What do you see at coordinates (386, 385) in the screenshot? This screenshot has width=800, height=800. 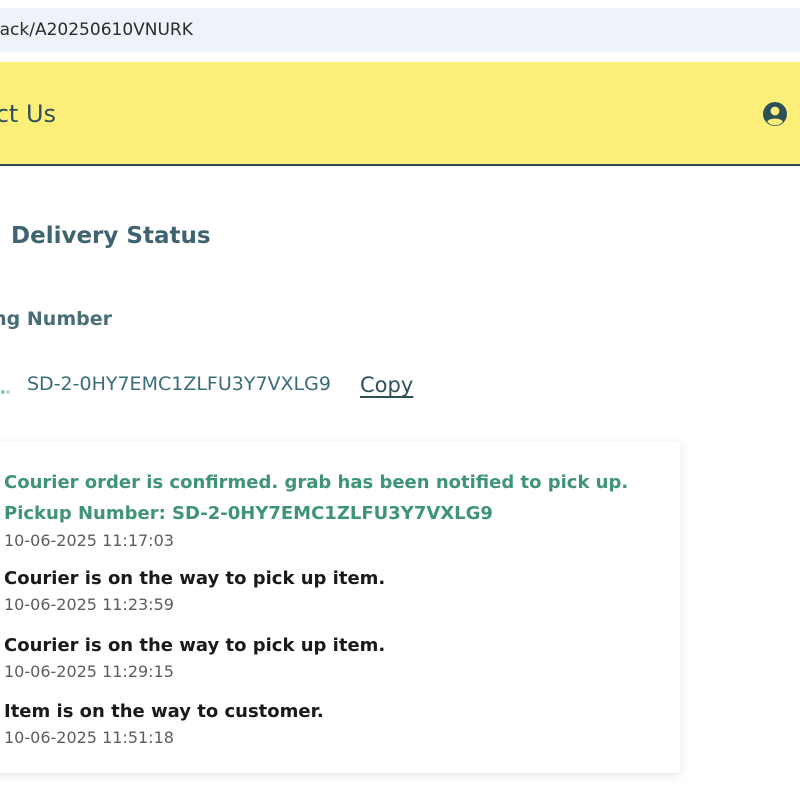 I see `copy-button: Copy` at bounding box center [386, 385].